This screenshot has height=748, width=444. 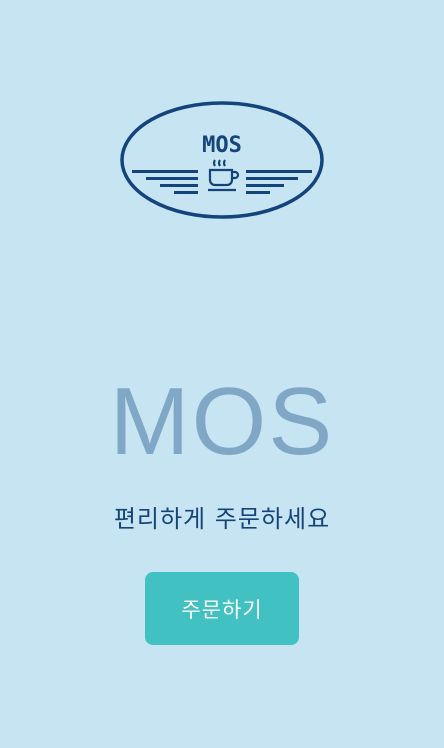 What do you see at coordinates (222, 145) in the screenshot?
I see `logo-text: MOS` at bounding box center [222, 145].